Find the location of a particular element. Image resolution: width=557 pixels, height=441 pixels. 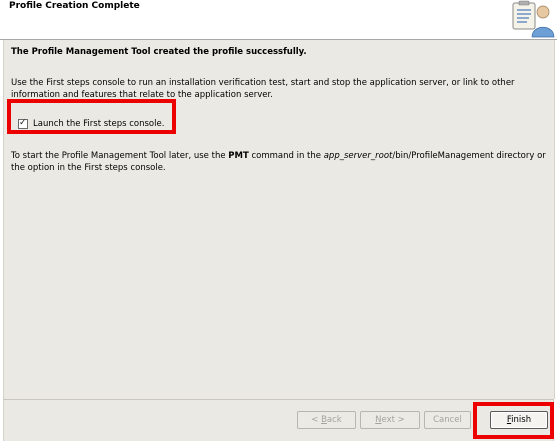

back-button: < Back is located at coordinates (326, 420).